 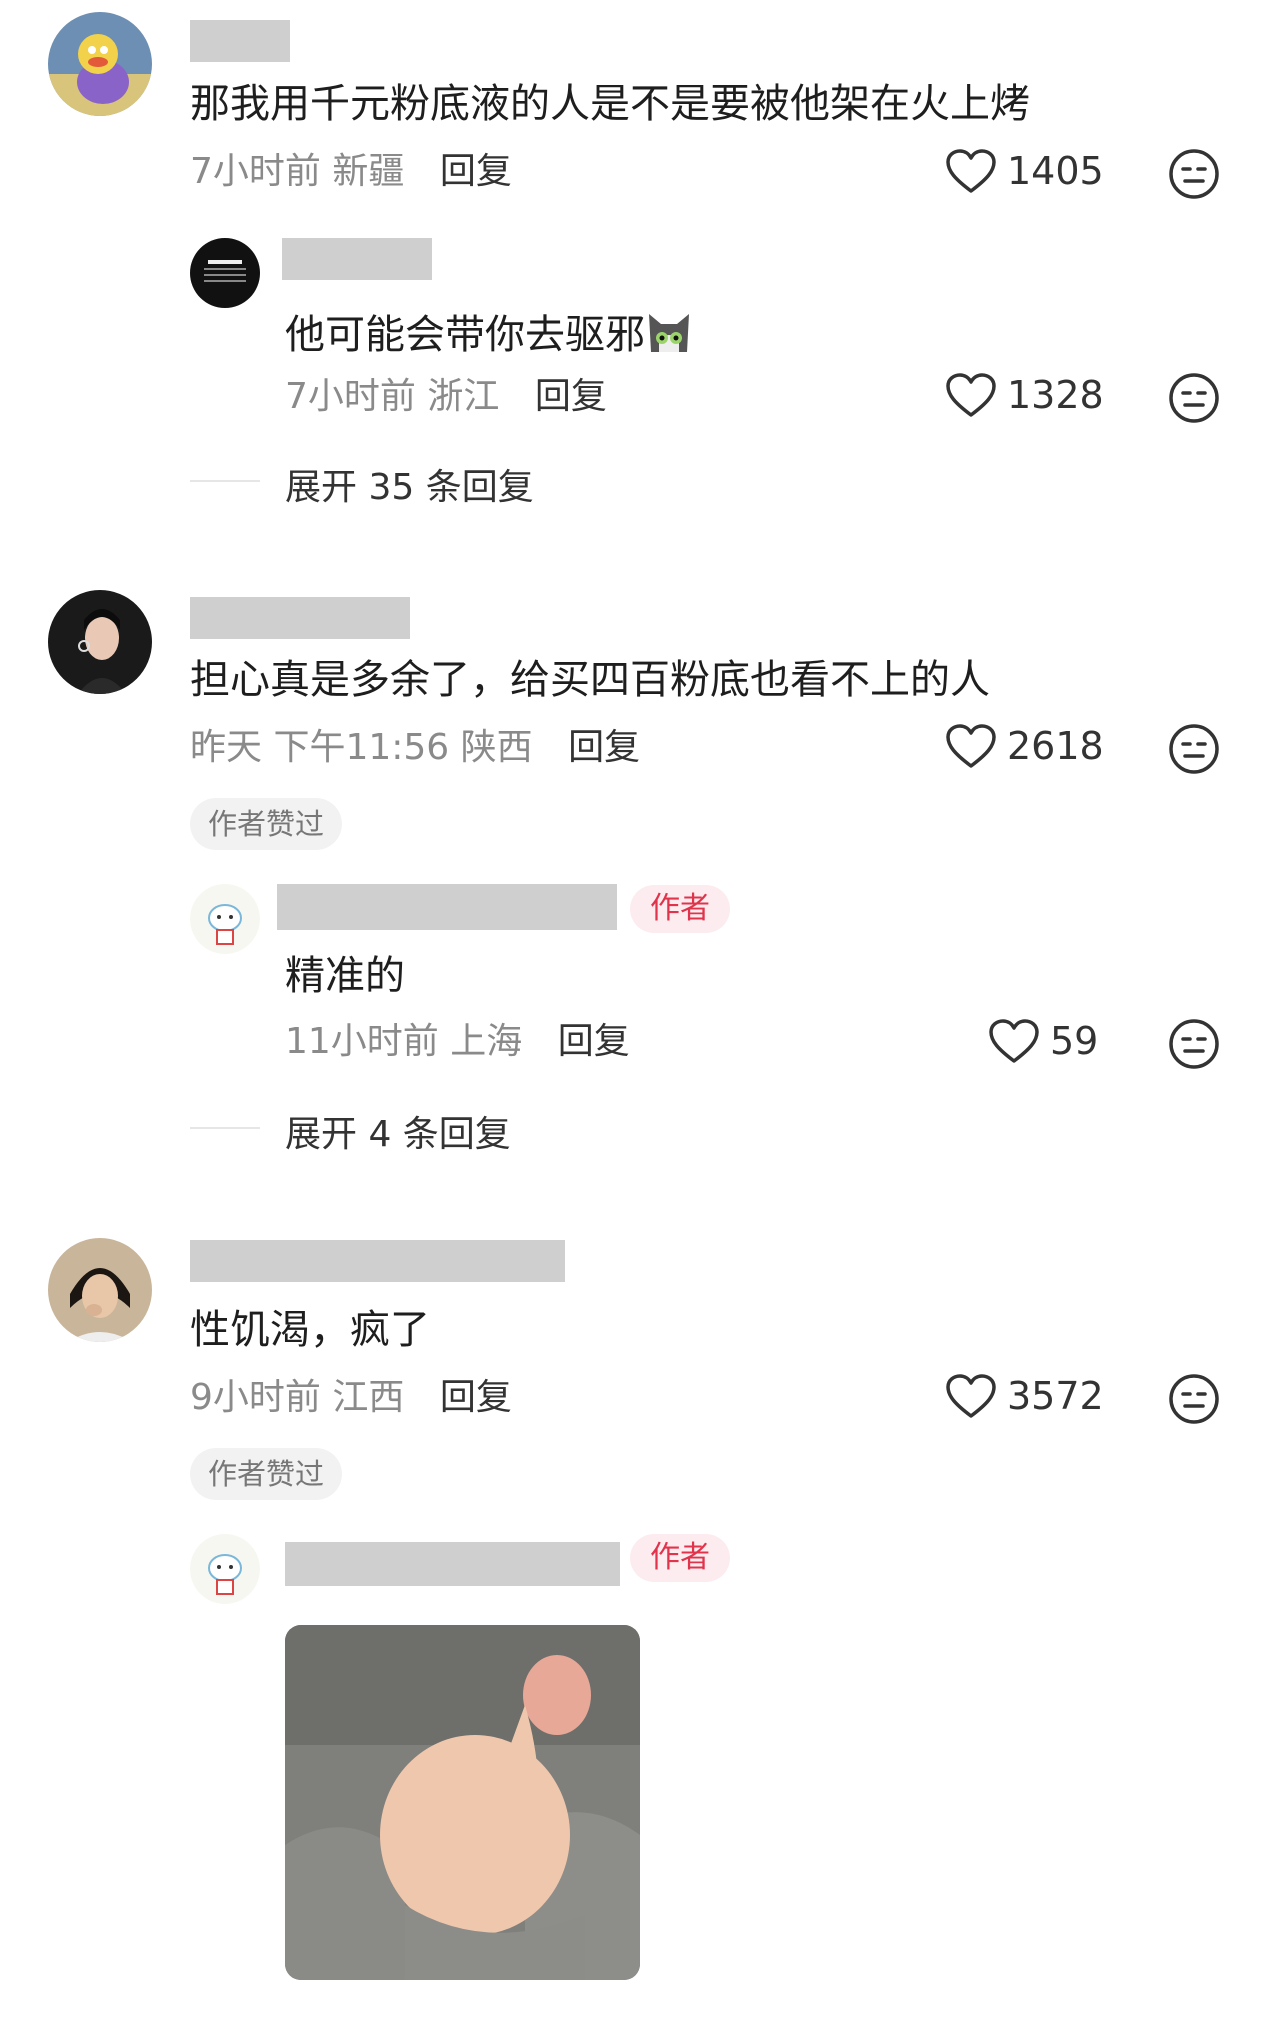 I want to click on reply-meta: 7小时前 浙江 回复, so click(x=446, y=397).